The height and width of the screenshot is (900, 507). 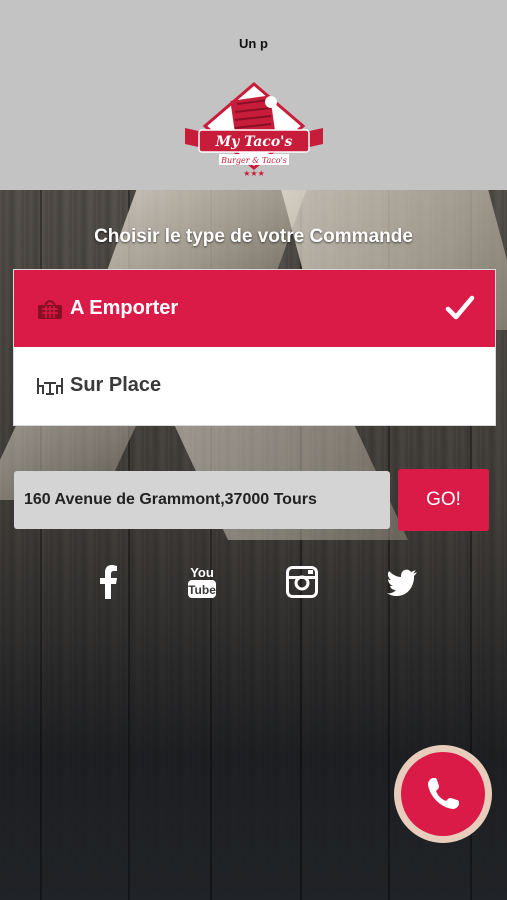 I want to click on option-sur-place: Sur Place, so click(x=254, y=385).